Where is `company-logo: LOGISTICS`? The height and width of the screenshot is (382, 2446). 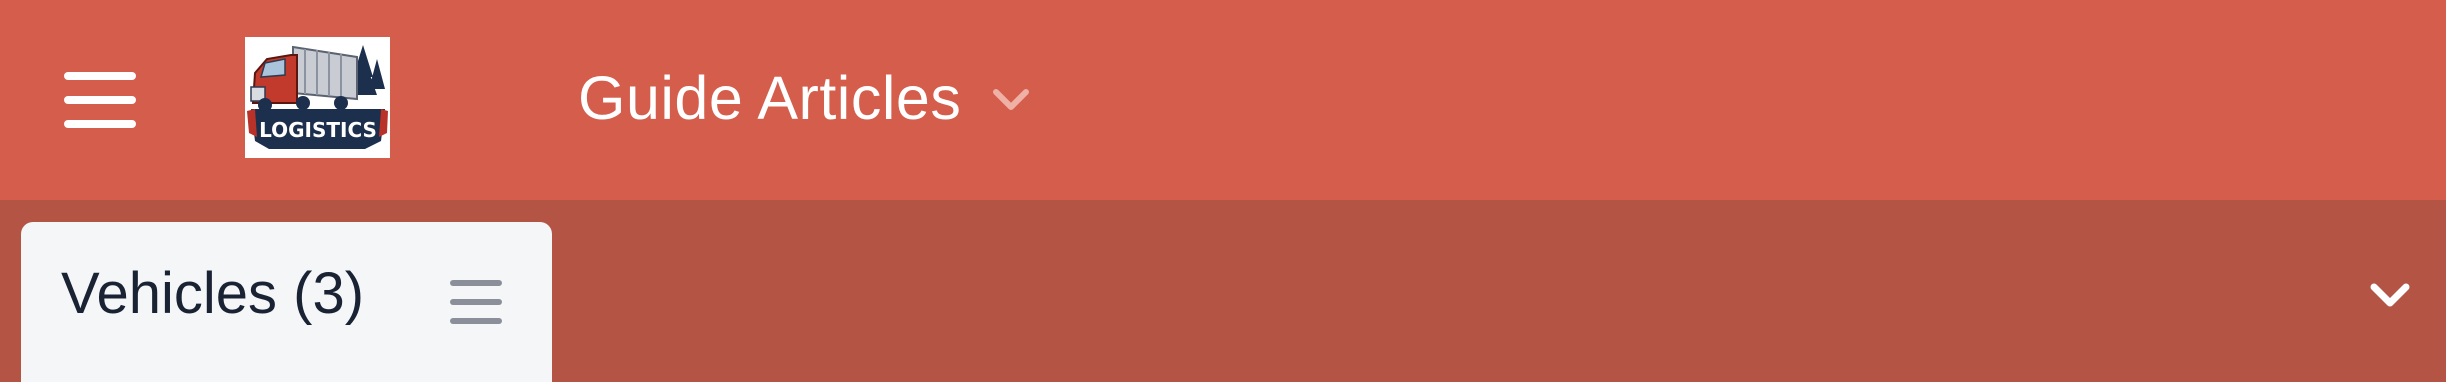 company-logo: LOGISTICS is located at coordinates (317, 97).